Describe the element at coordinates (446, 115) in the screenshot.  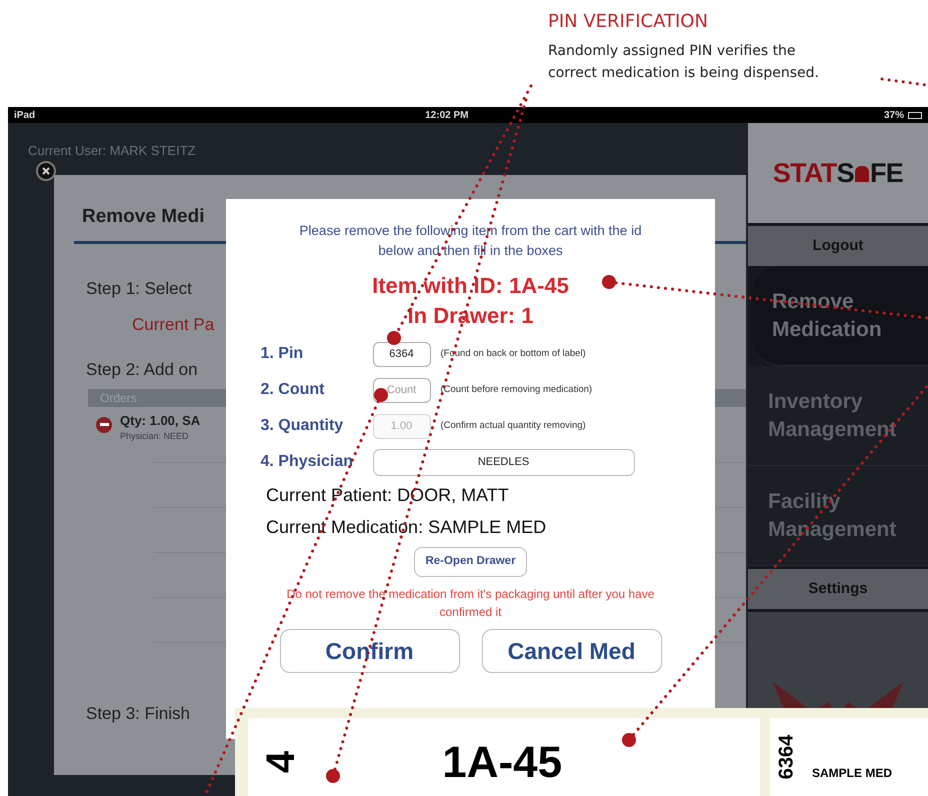
I see `time-text: 12:02 PM` at that location.